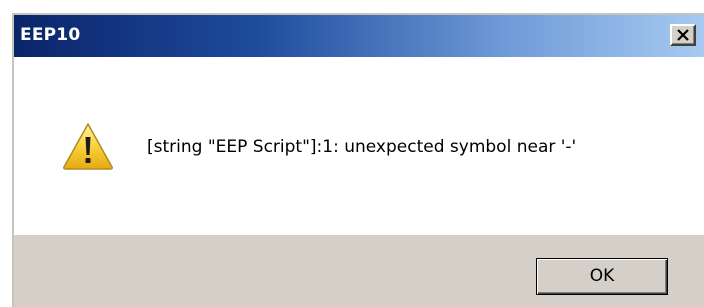 Image resolution: width=704 pixels, height=307 pixels. What do you see at coordinates (359, 36) in the screenshot?
I see `title-bar: EEP10` at bounding box center [359, 36].